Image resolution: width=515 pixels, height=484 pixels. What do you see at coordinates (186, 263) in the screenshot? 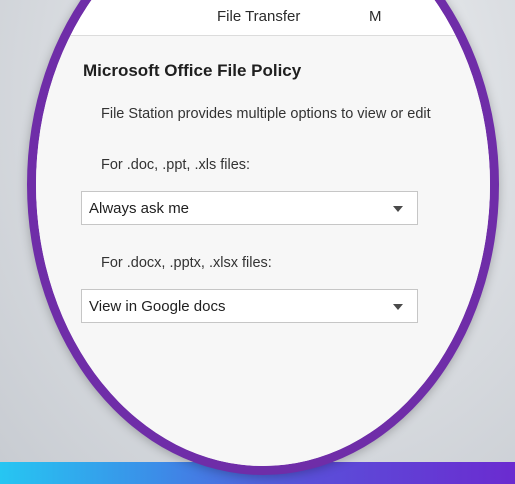
I see `modern-formats-label: For .docx, .pptx, .xlsx files:` at bounding box center [186, 263].